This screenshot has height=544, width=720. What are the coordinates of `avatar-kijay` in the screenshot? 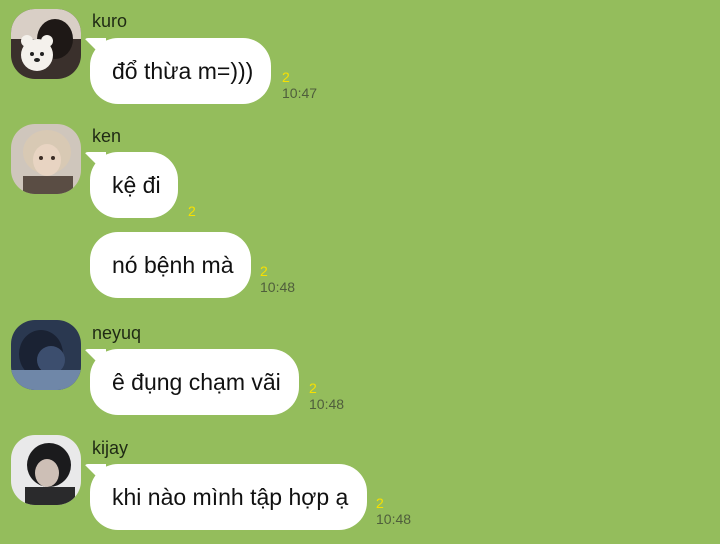 It's located at (46, 470).